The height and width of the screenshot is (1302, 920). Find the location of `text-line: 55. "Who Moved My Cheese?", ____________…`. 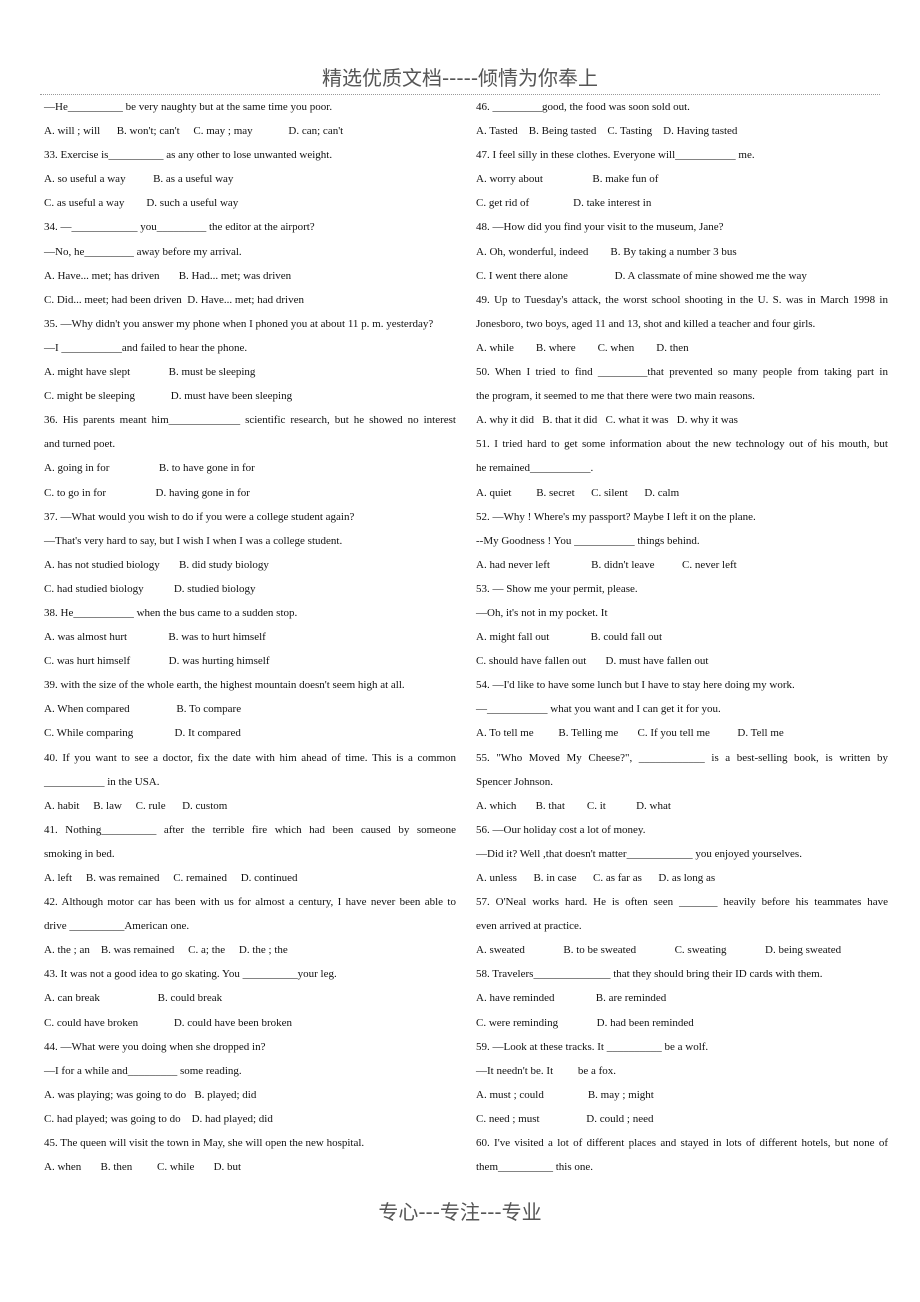

text-line: 55. "Who Moved My Cheese?", ____________… is located at coordinates (682, 757).